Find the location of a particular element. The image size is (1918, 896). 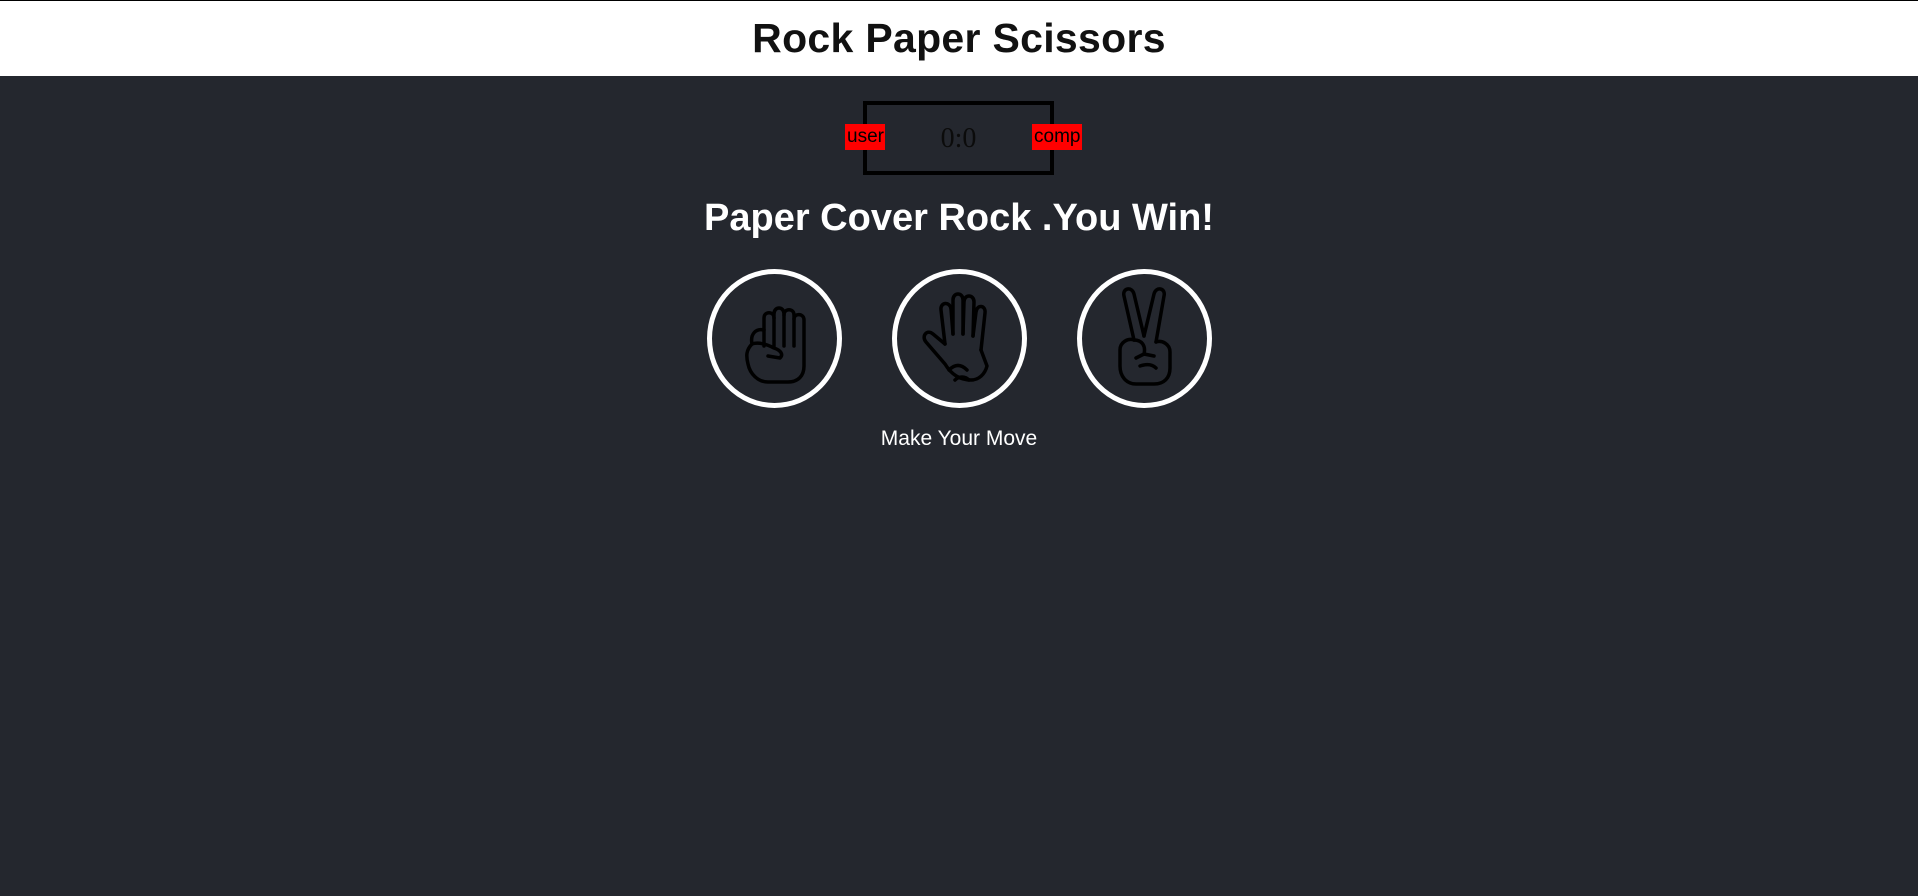

paper-button is located at coordinates (959, 338).